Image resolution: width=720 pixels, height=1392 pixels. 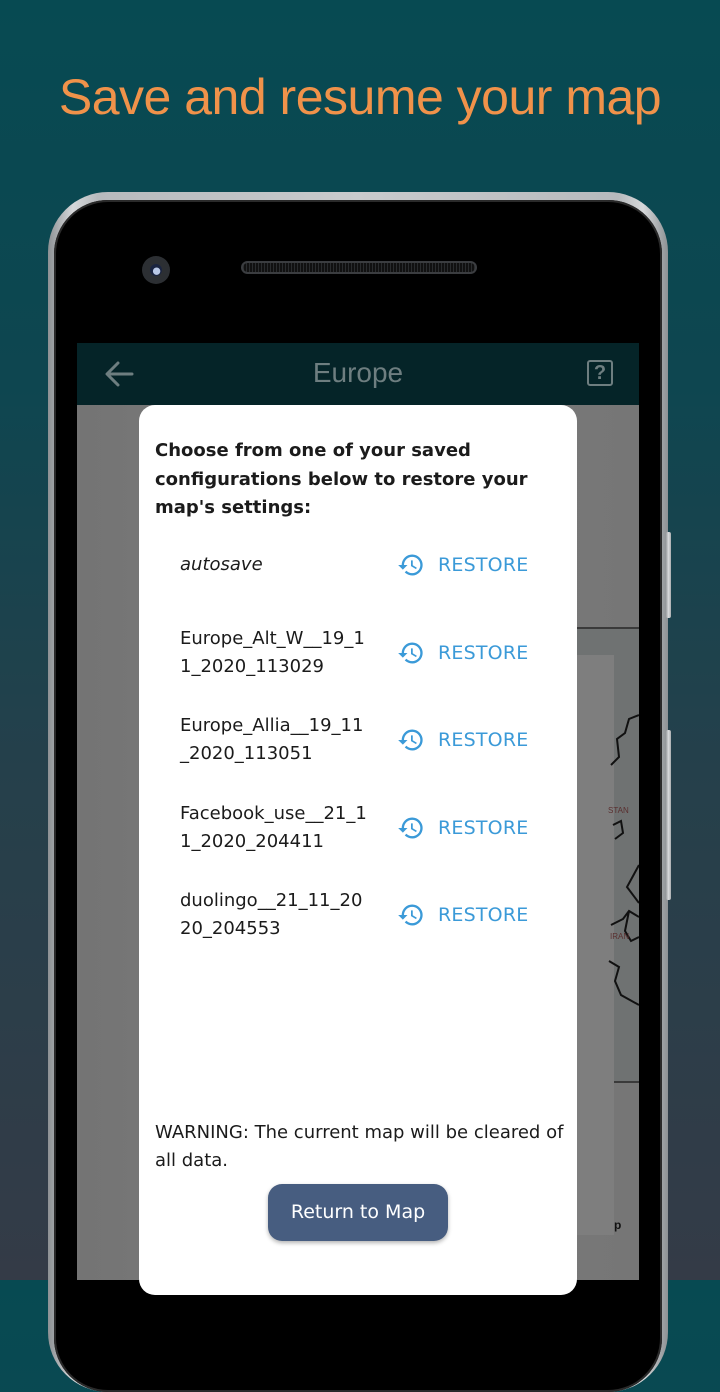 I want to click on phone-volume-button, so click(x=668, y=815).